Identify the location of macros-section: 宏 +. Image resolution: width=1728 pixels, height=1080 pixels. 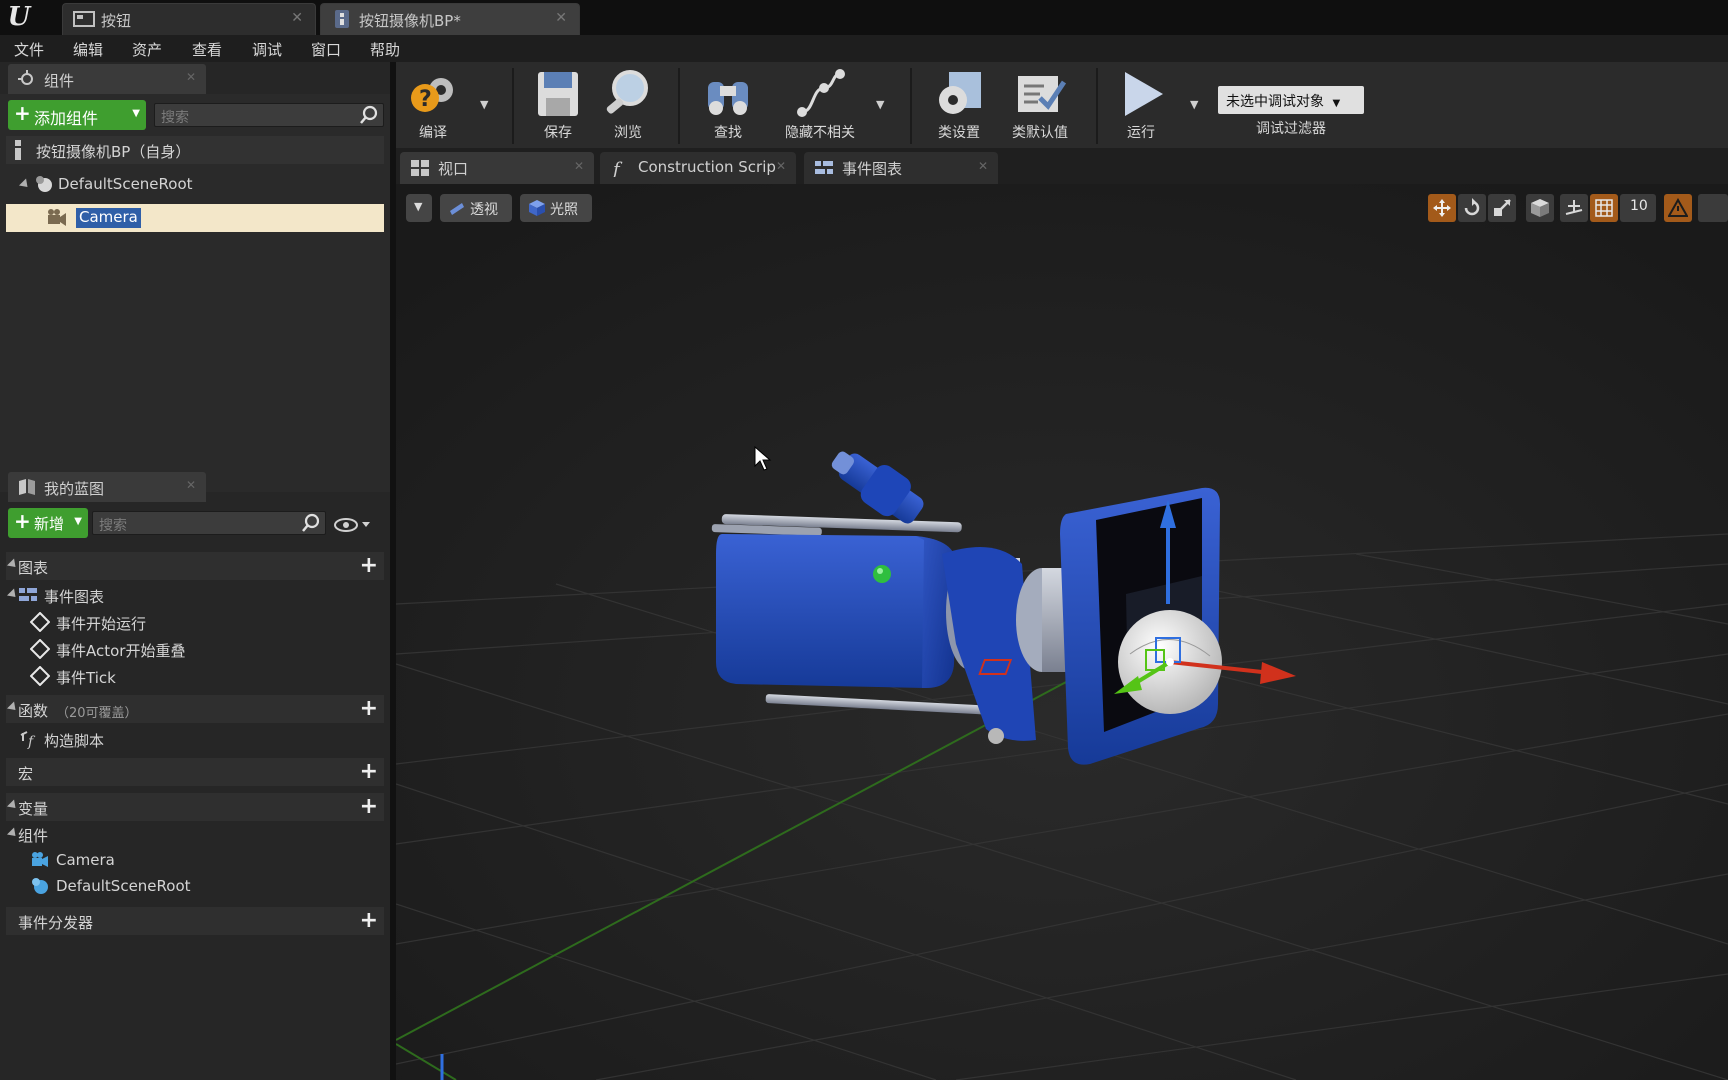
(195, 772).